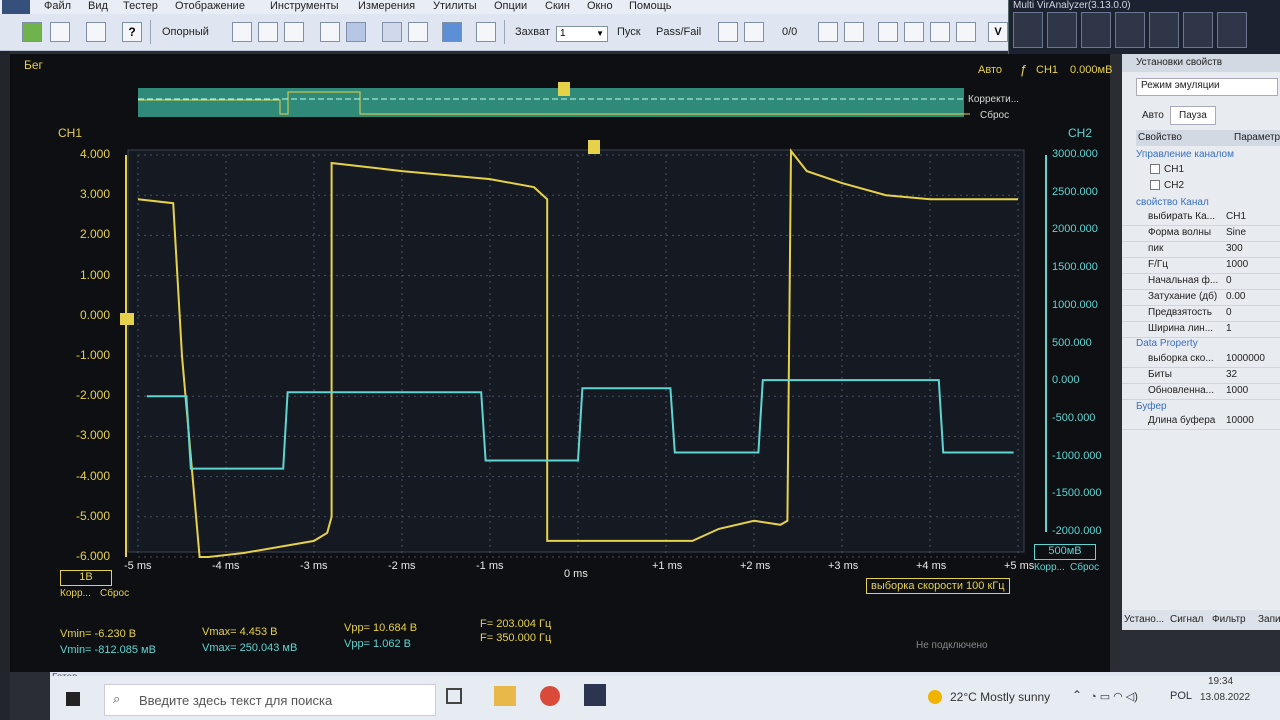 The height and width of the screenshot is (720, 1280). What do you see at coordinates (1201, 298) in the screenshot?
I see `property-row: Затухание (дб) 0.00` at bounding box center [1201, 298].